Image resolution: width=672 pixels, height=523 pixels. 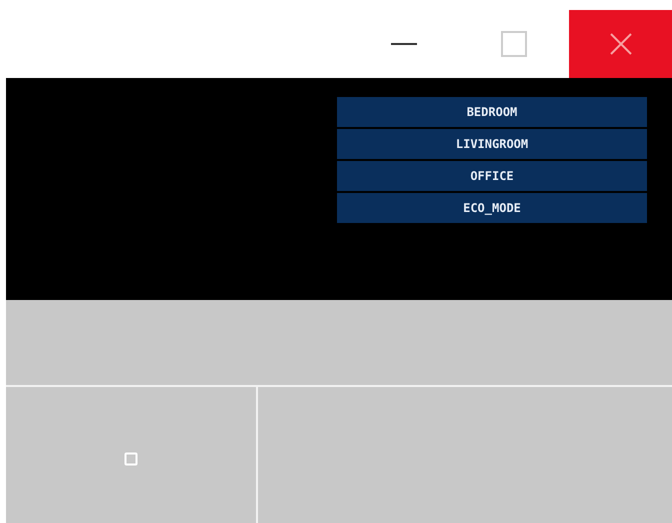 What do you see at coordinates (514, 44) in the screenshot?
I see `maximize-icon` at bounding box center [514, 44].